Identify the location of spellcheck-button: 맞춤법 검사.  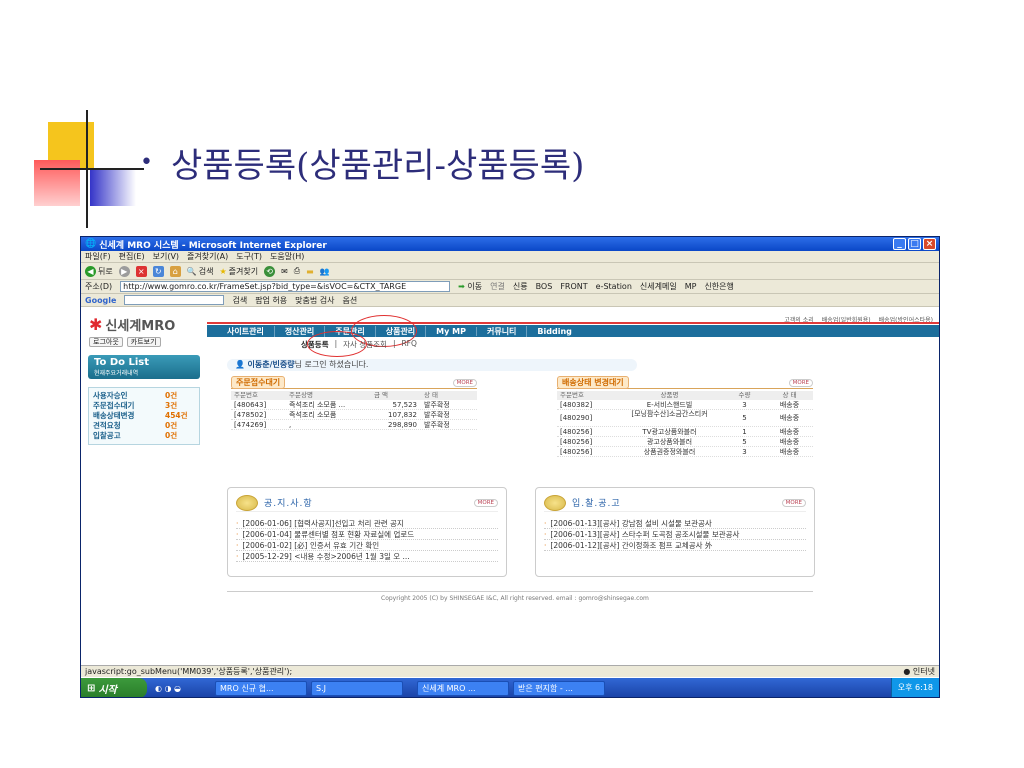
(314, 300).